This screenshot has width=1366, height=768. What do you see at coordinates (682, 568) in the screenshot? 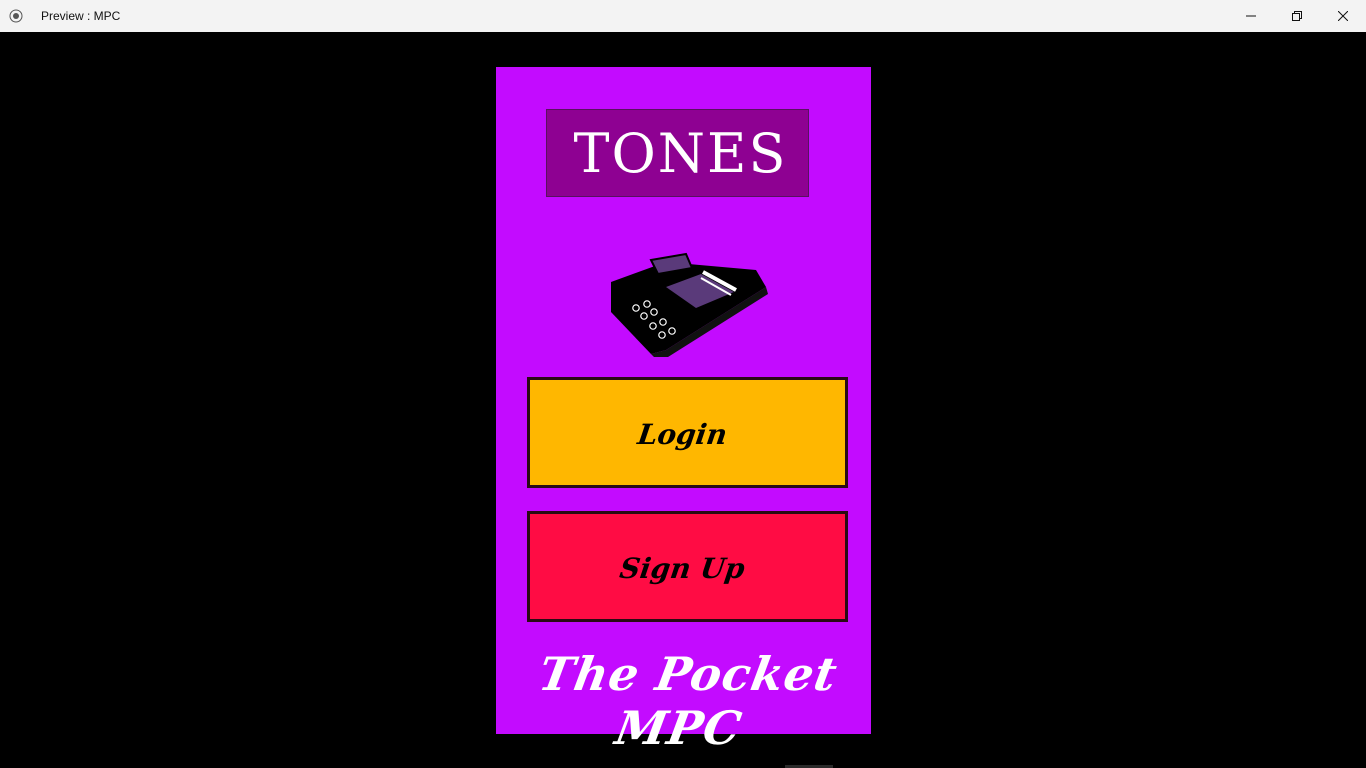
I see `signup-button-label: Sign Up` at bounding box center [682, 568].